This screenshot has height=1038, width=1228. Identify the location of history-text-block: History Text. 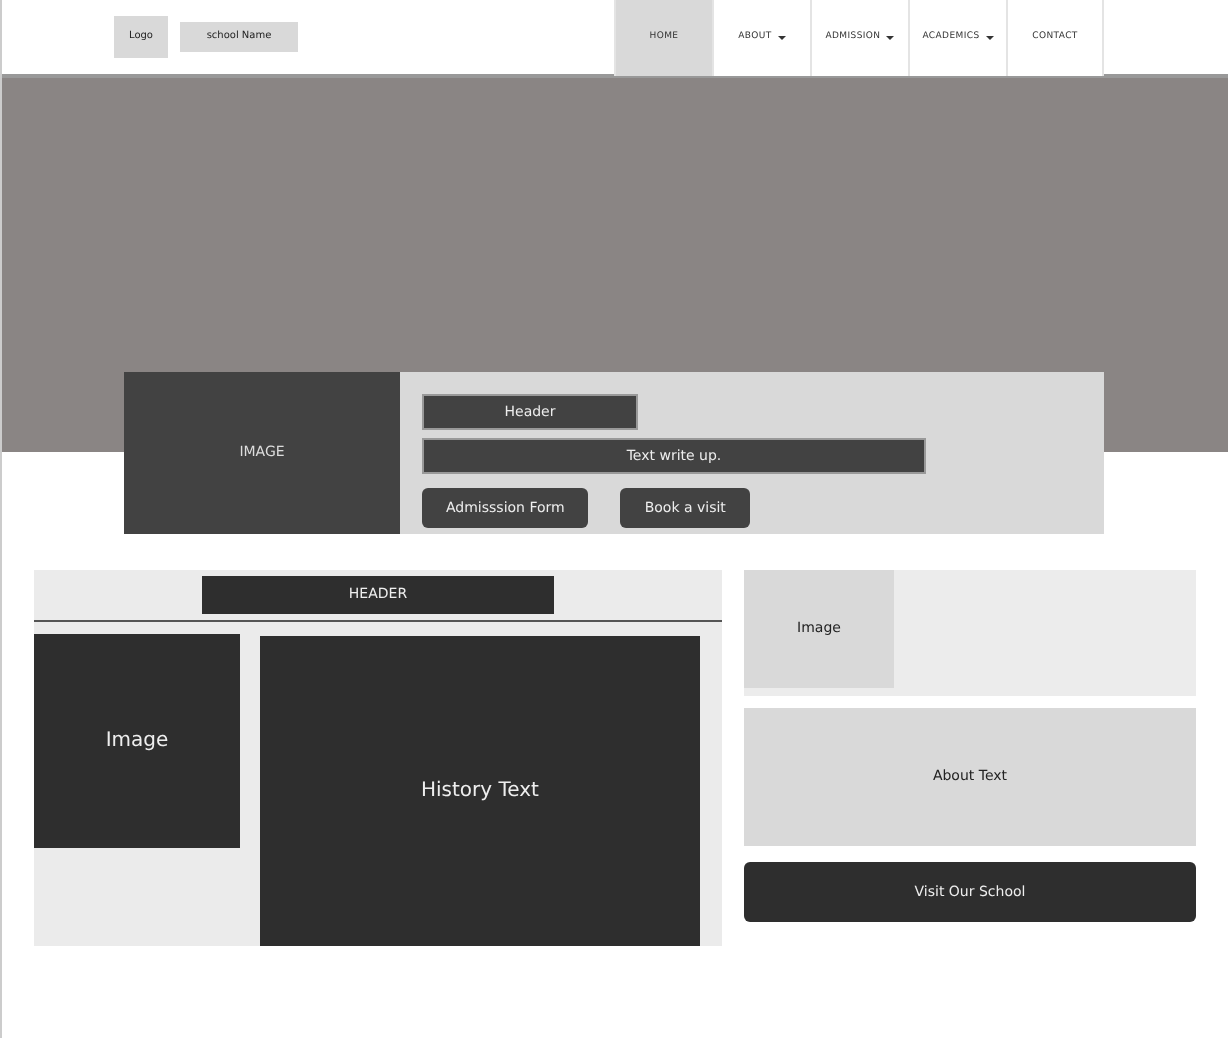
(480, 791).